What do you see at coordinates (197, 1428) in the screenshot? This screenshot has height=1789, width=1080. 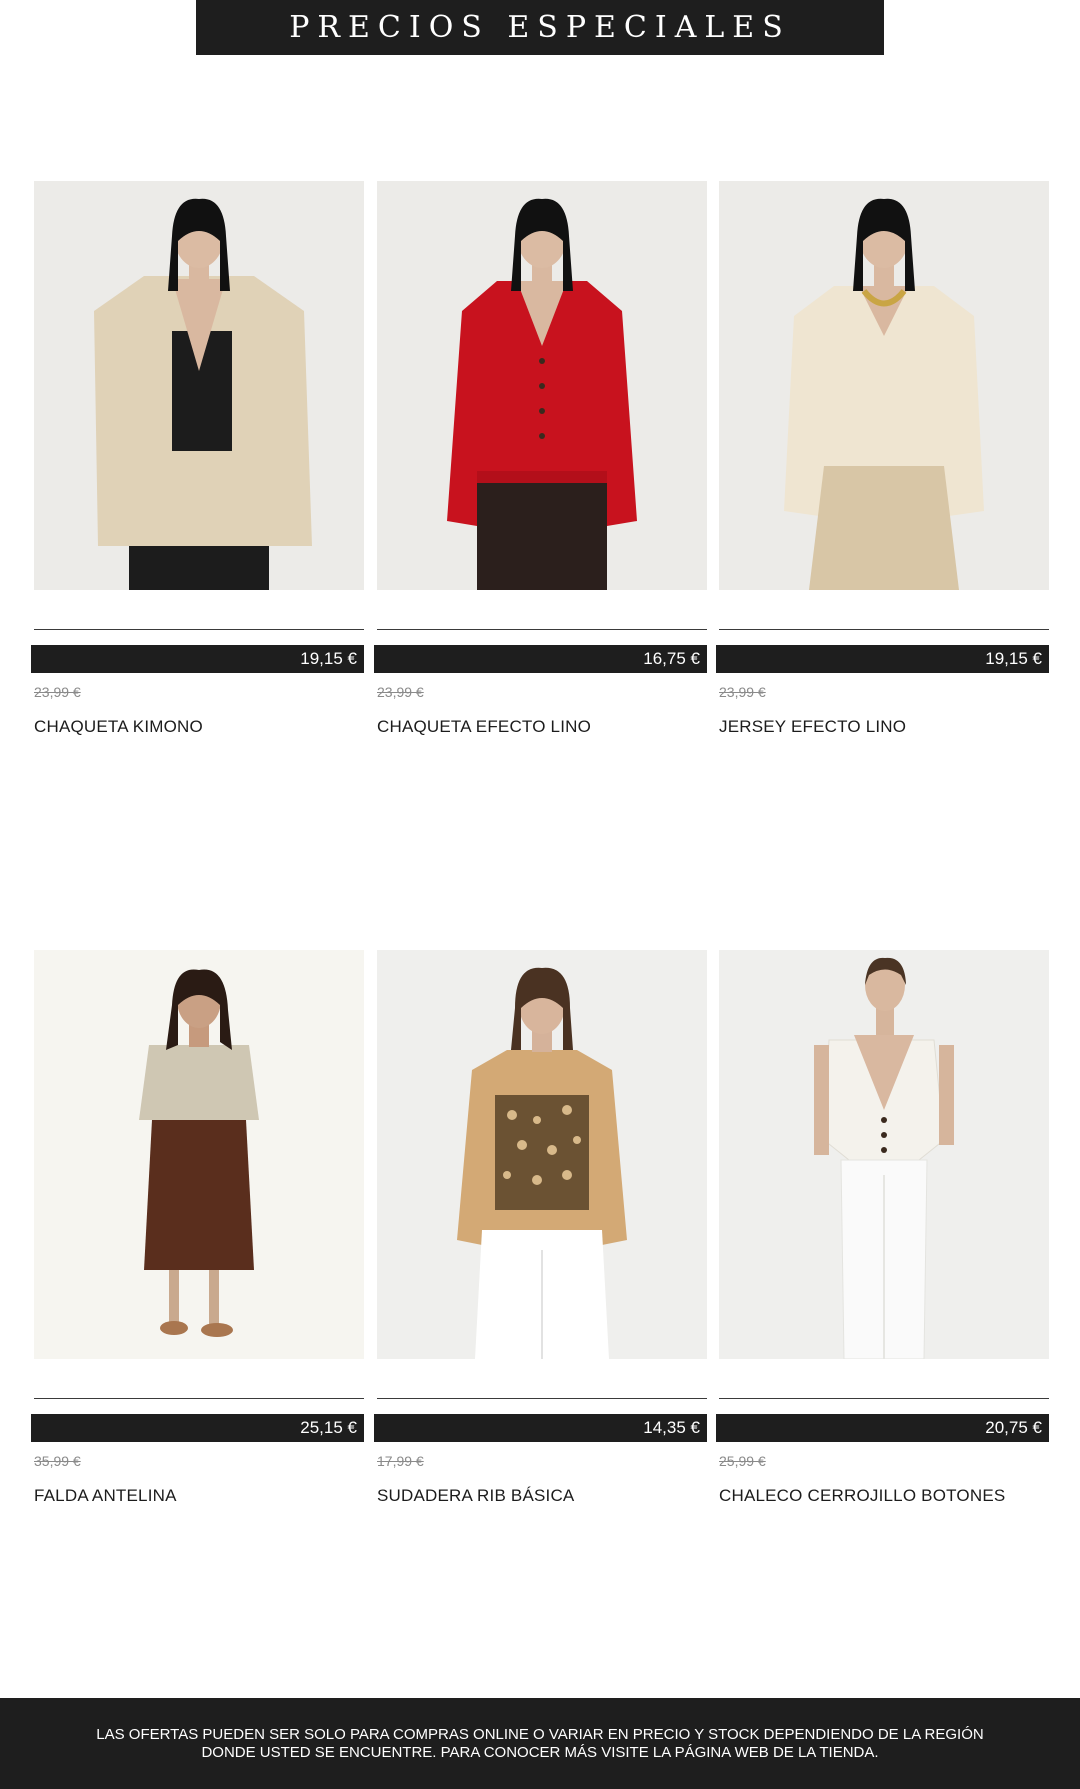 I see `sale-price: 25,15 €` at bounding box center [197, 1428].